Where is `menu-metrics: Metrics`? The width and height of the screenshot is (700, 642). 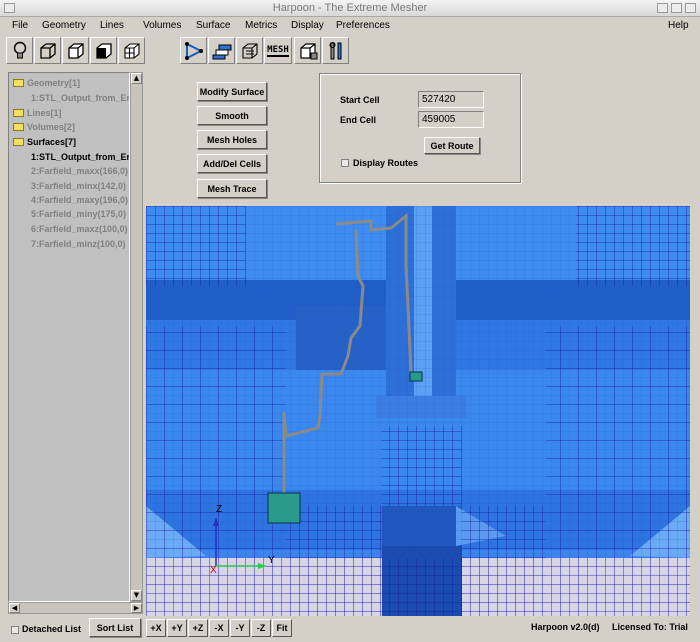
menu-metrics: Metrics is located at coordinates (261, 25).